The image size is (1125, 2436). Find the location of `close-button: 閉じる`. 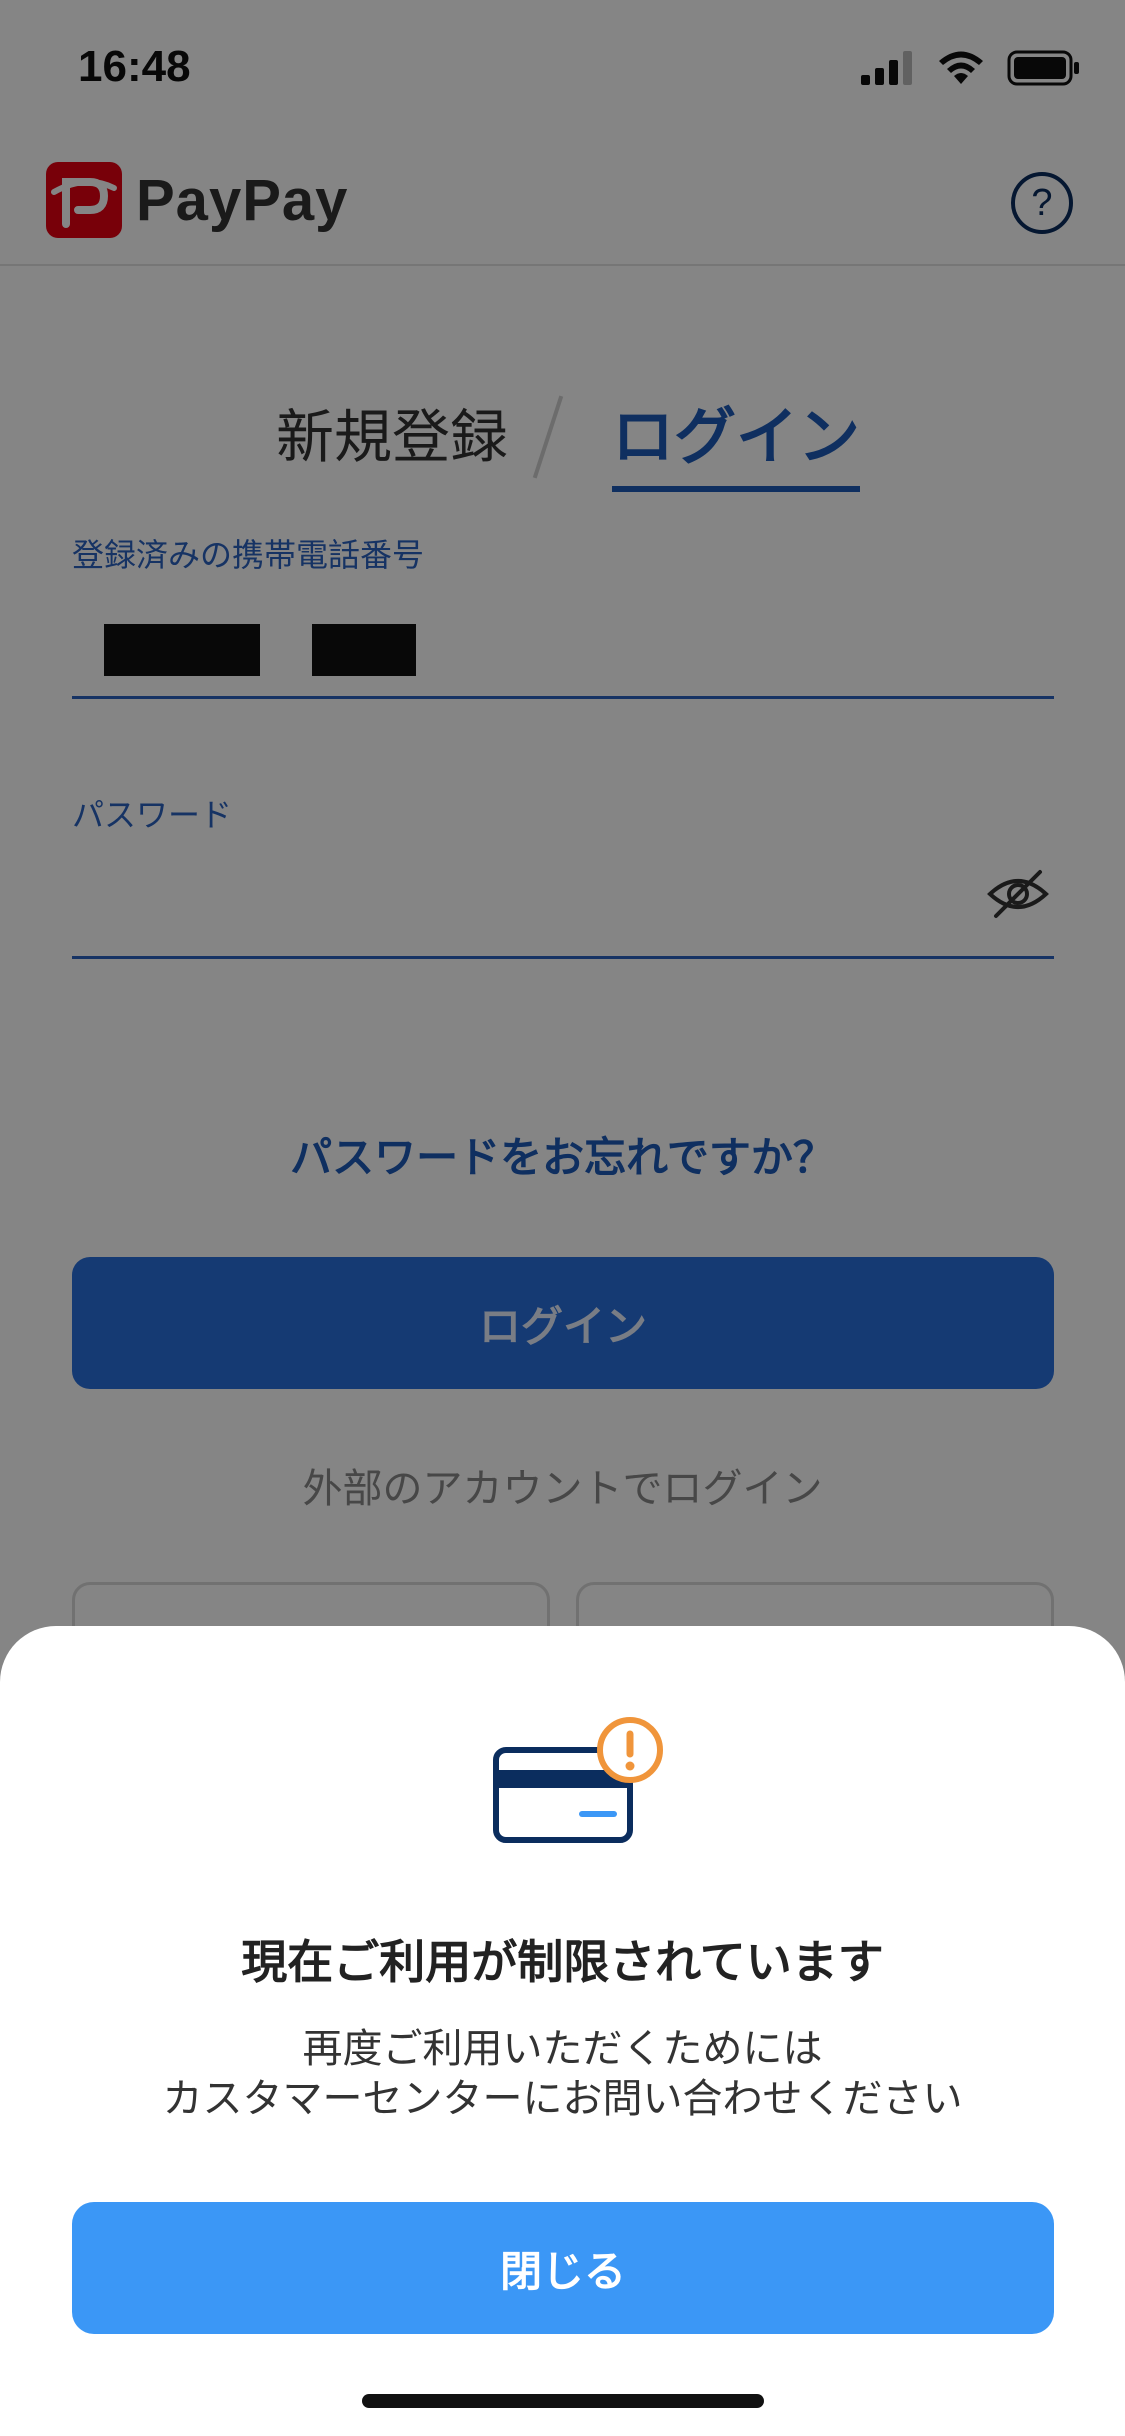

close-button: 閉じる is located at coordinates (563, 2268).